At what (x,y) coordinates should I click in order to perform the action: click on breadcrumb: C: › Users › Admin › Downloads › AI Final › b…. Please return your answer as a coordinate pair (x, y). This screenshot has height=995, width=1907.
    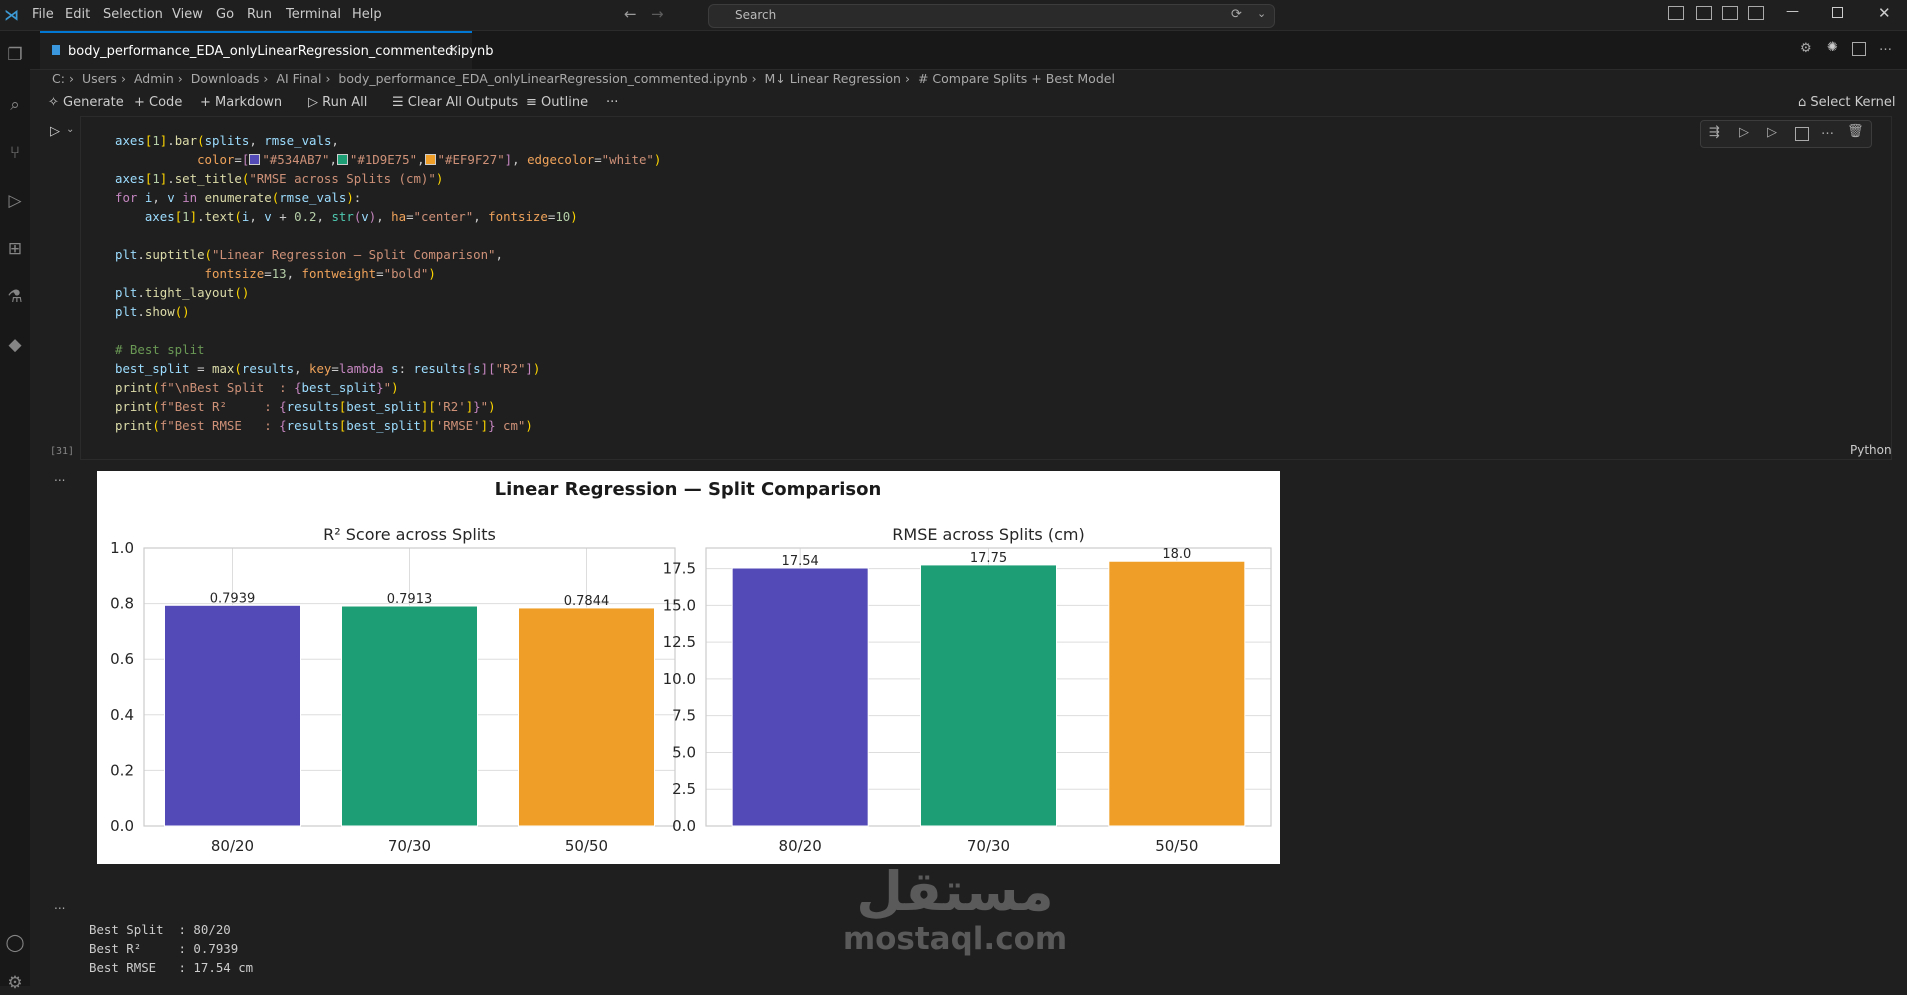
    Looking at the image, I should click on (583, 78).